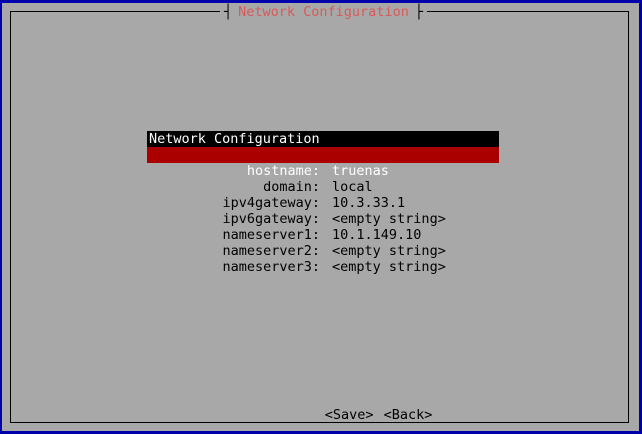 This screenshot has width=642, height=434. I want to click on menu-item-key: hostname:, so click(283, 171).